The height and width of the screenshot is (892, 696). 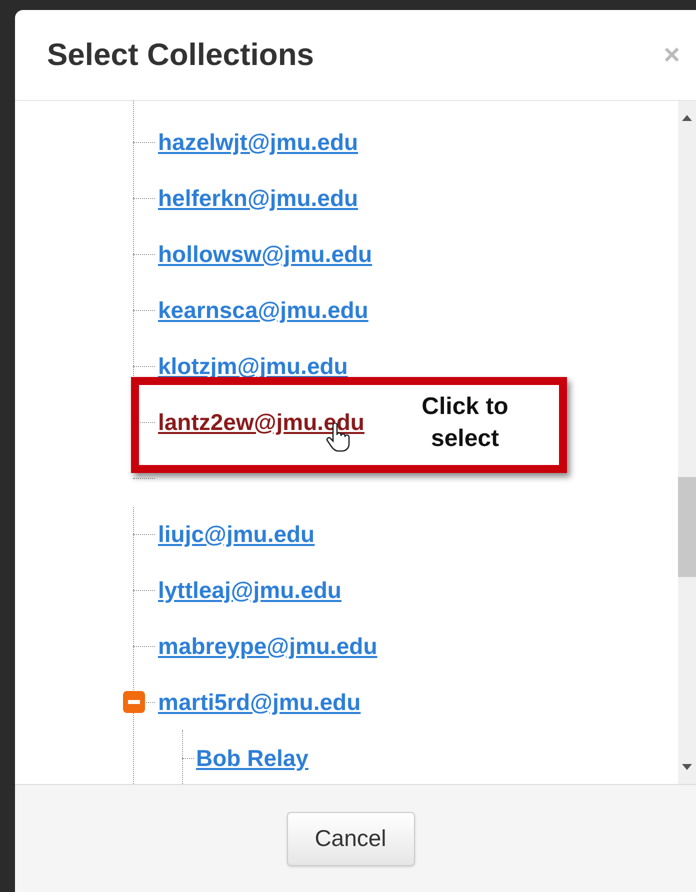 What do you see at coordinates (250, 590) in the screenshot?
I see `collection-link: lyttleaj@jmu.edu` at bounding box center [250, 590].